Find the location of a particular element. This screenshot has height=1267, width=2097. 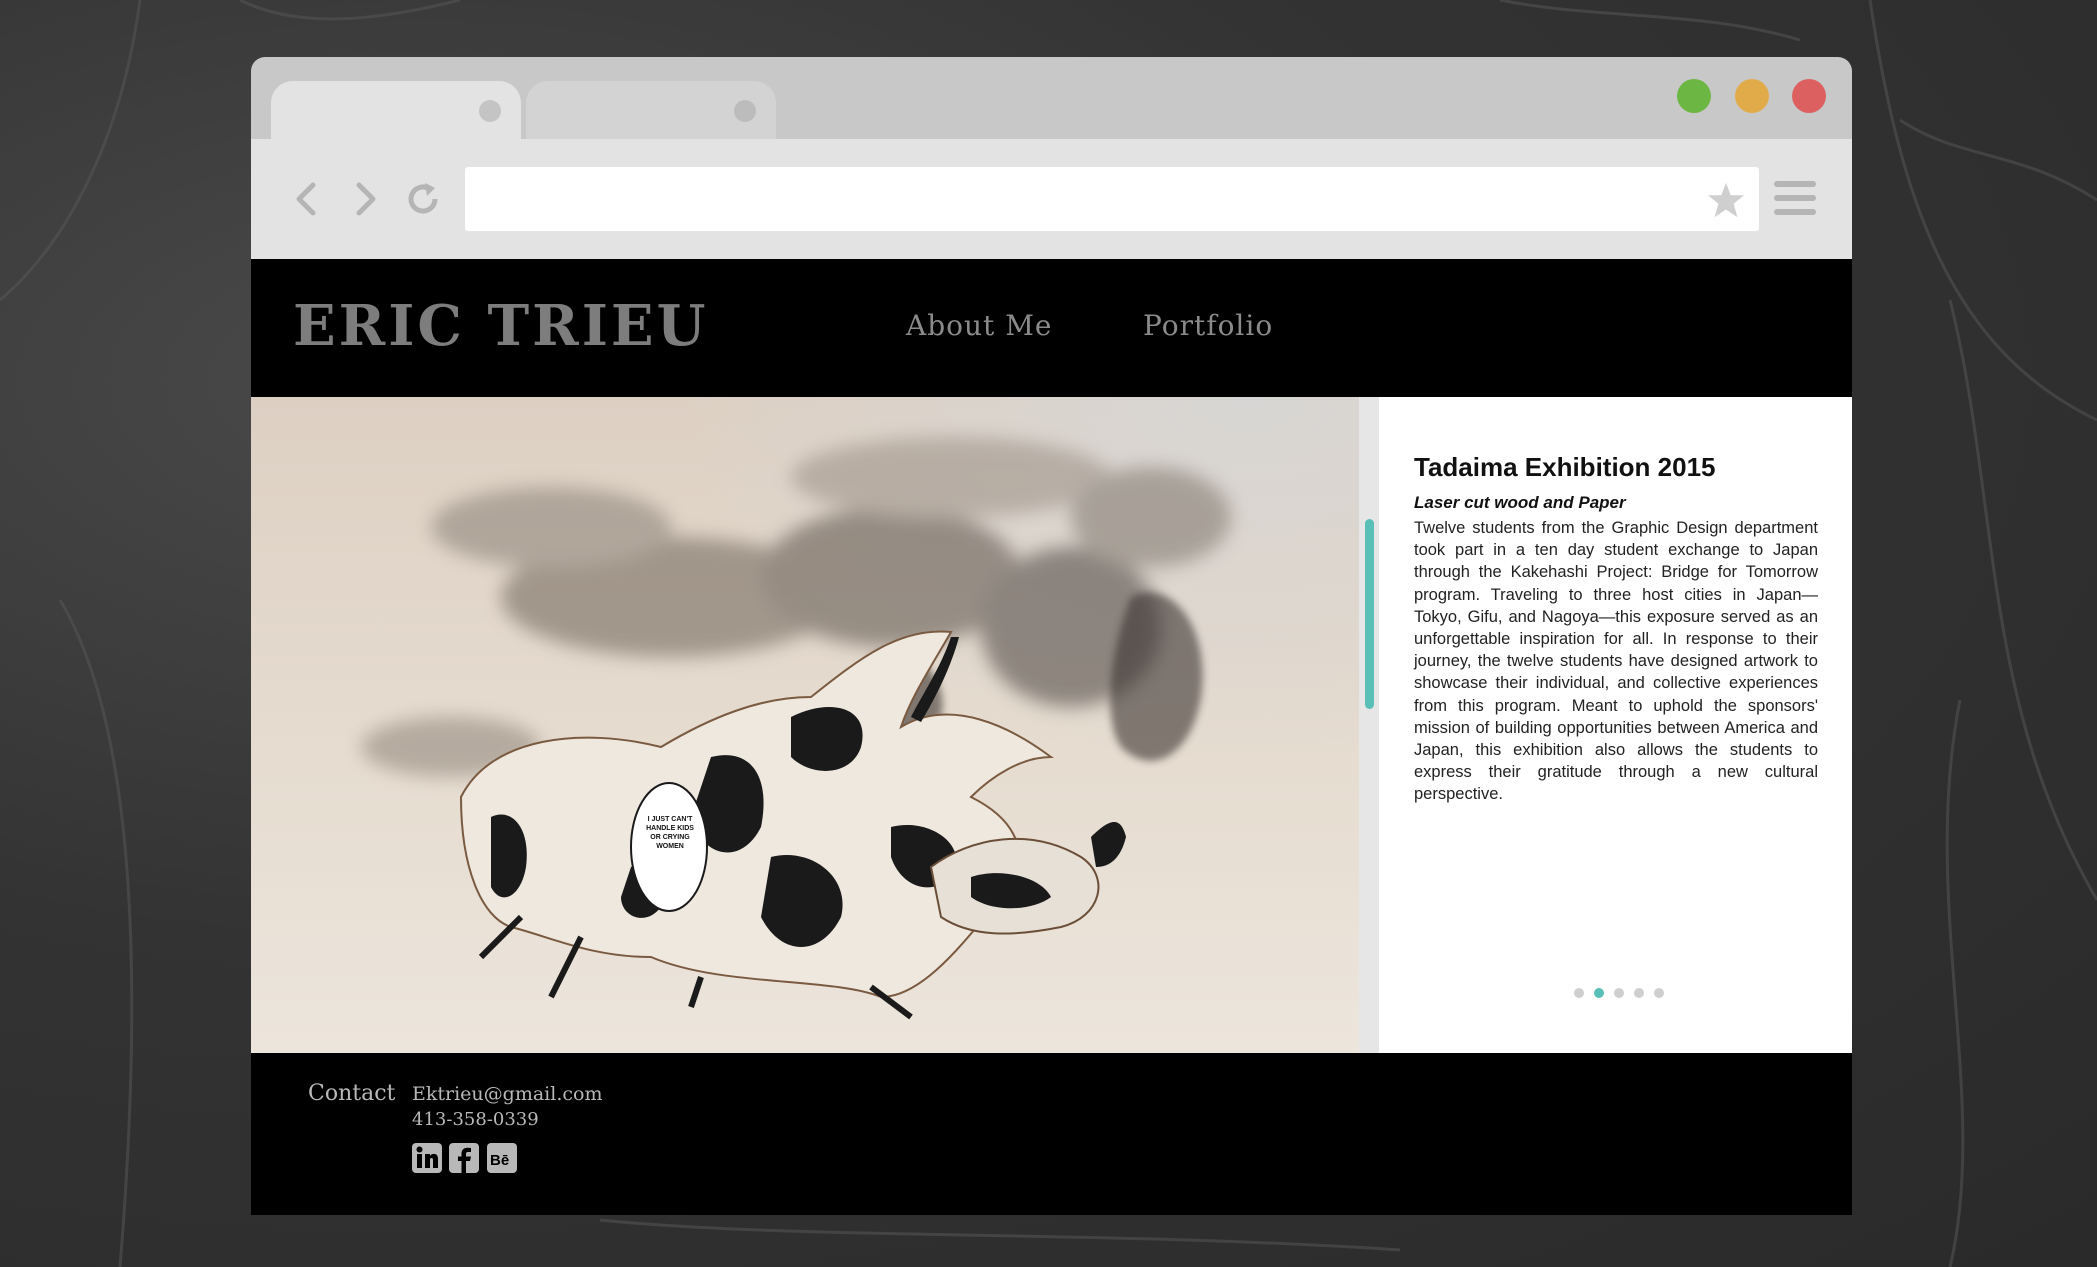

contact-label: Contact is located at coordinates (352, 1093).